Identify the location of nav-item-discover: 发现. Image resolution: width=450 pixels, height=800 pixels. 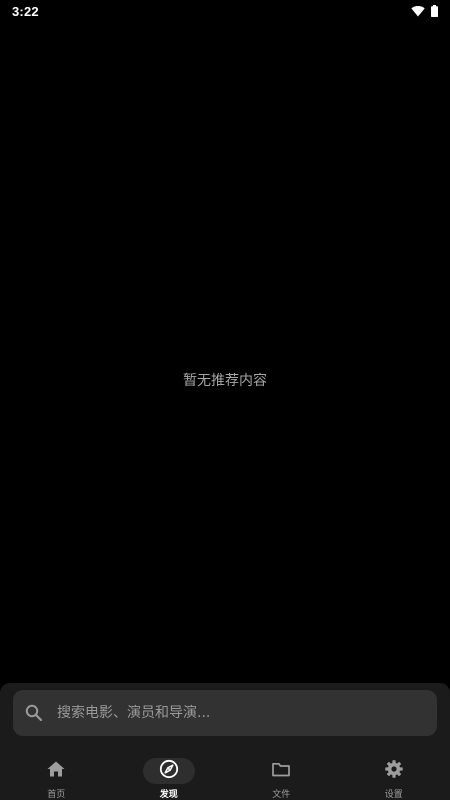
(169, 775).